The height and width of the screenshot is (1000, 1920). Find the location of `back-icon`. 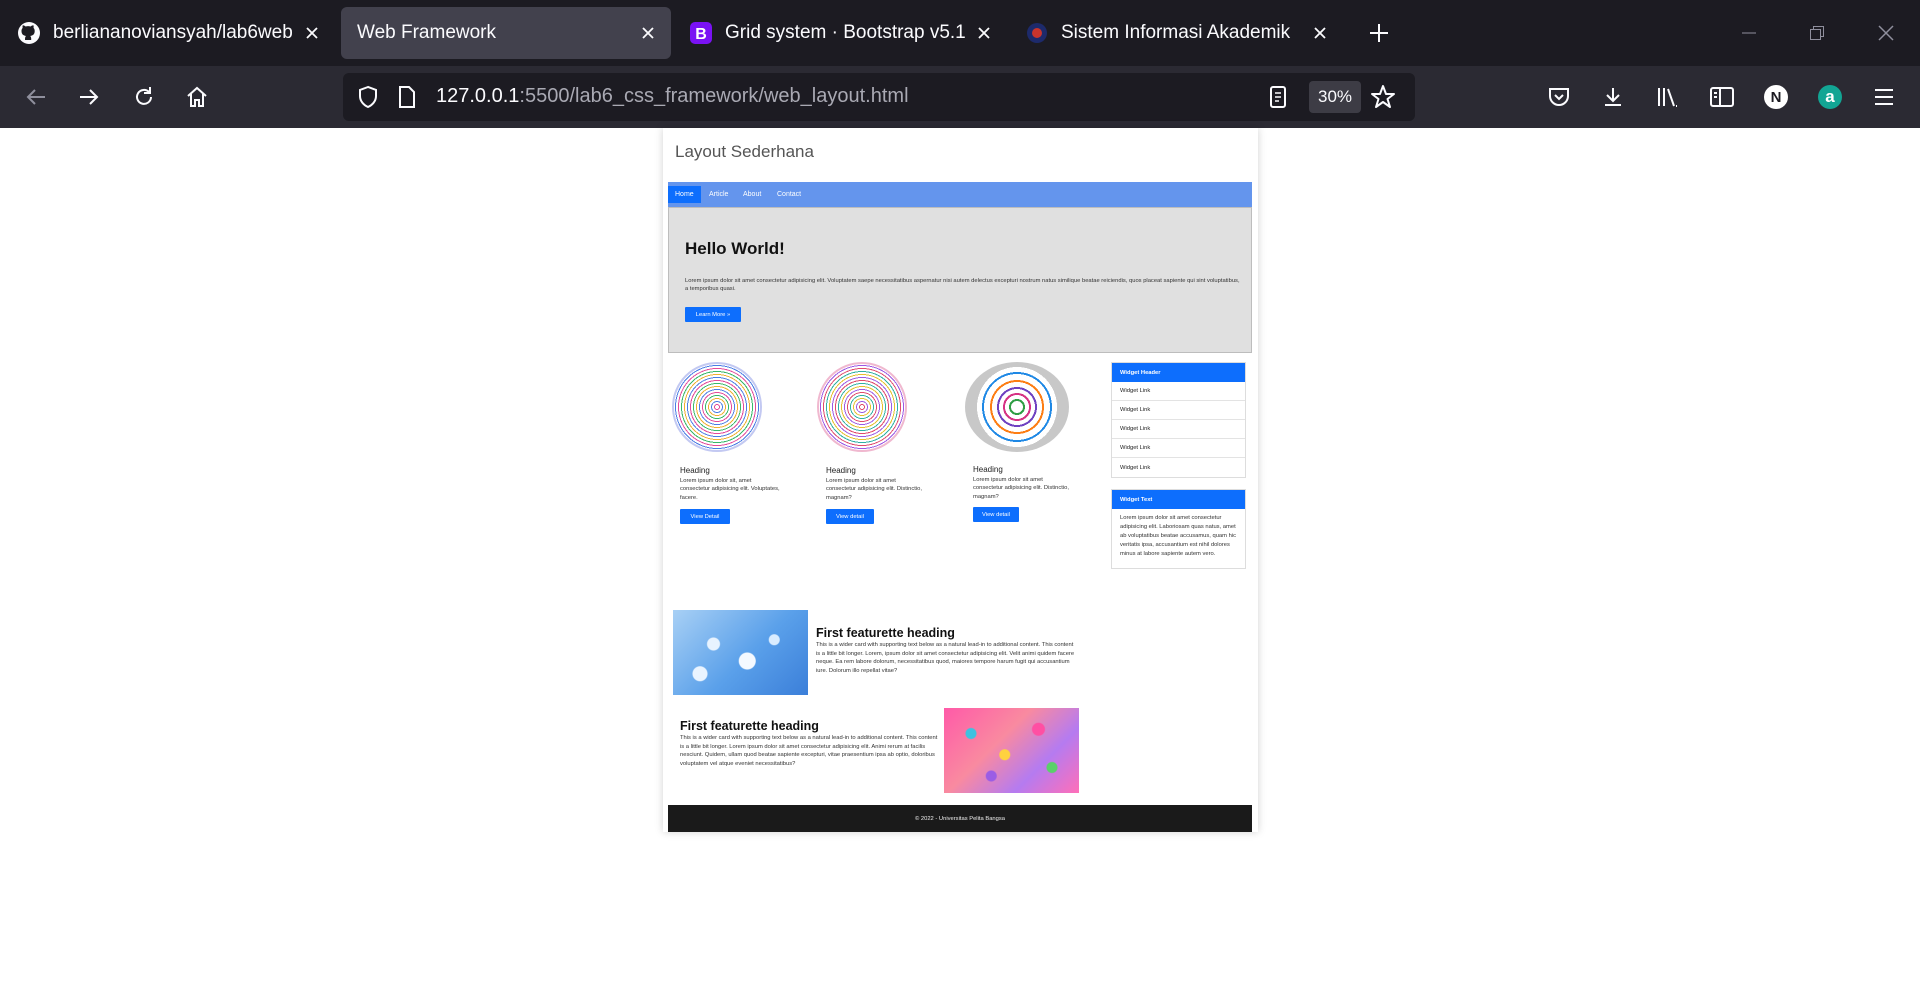

back-icon is located at coordinates (36, 97).